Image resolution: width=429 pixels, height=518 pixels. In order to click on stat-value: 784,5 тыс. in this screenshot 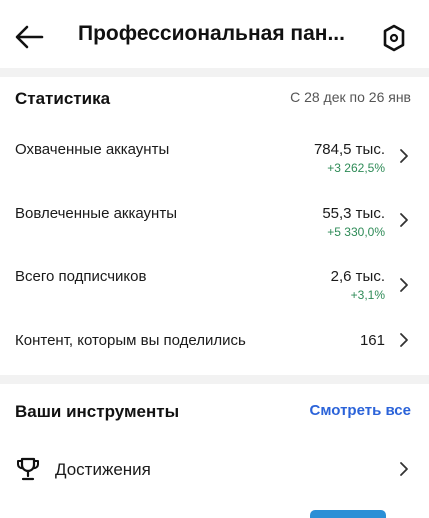, I will do `click(349, 149)`.